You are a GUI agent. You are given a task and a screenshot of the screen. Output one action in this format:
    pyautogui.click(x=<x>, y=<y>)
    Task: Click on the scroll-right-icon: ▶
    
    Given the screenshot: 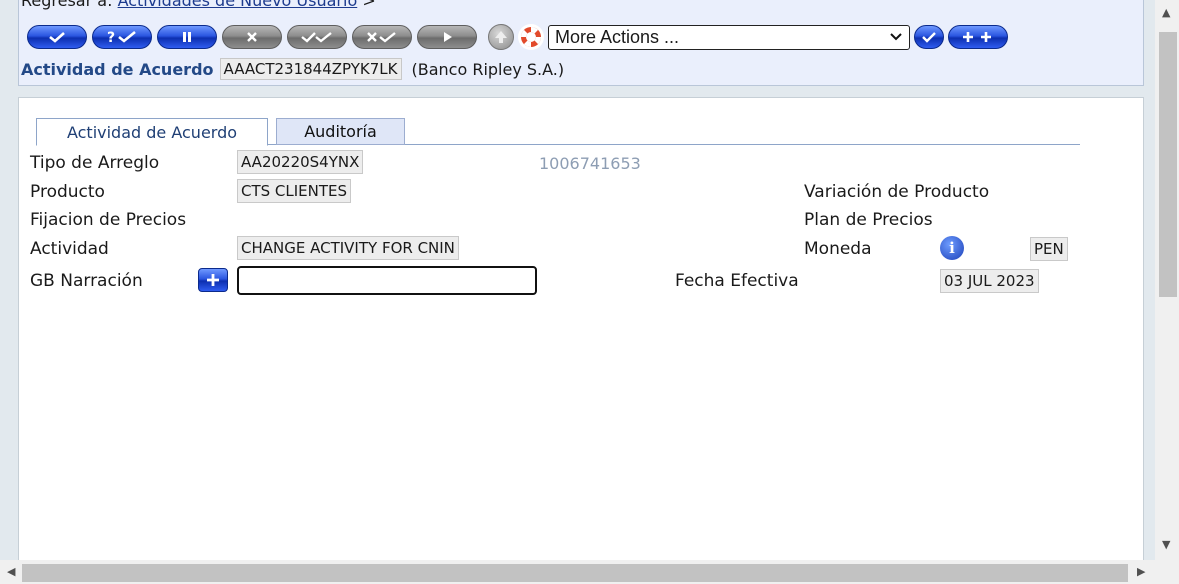 What is the action you would take?
    pyautogui.click(x=1141, y=571)
    